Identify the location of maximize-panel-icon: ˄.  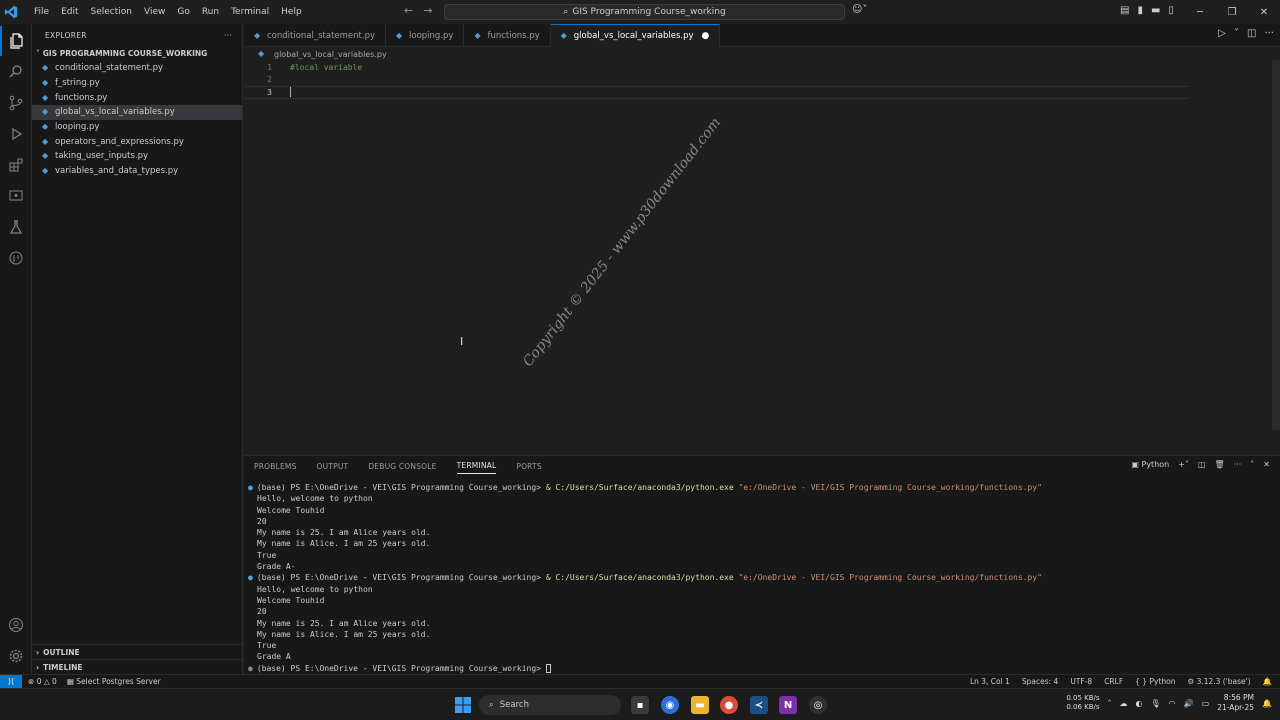
(1252, 464).